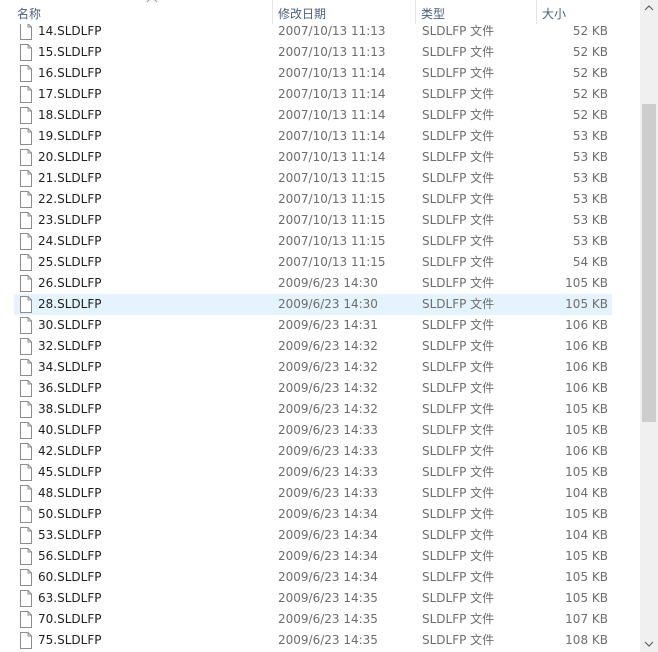 The height and width of the screenshot is (652, 658). What do you see at coordinates (649, 8) in the screenshot?
I see `scroll-up-arrow-icon` at bounding box center [649, 8].